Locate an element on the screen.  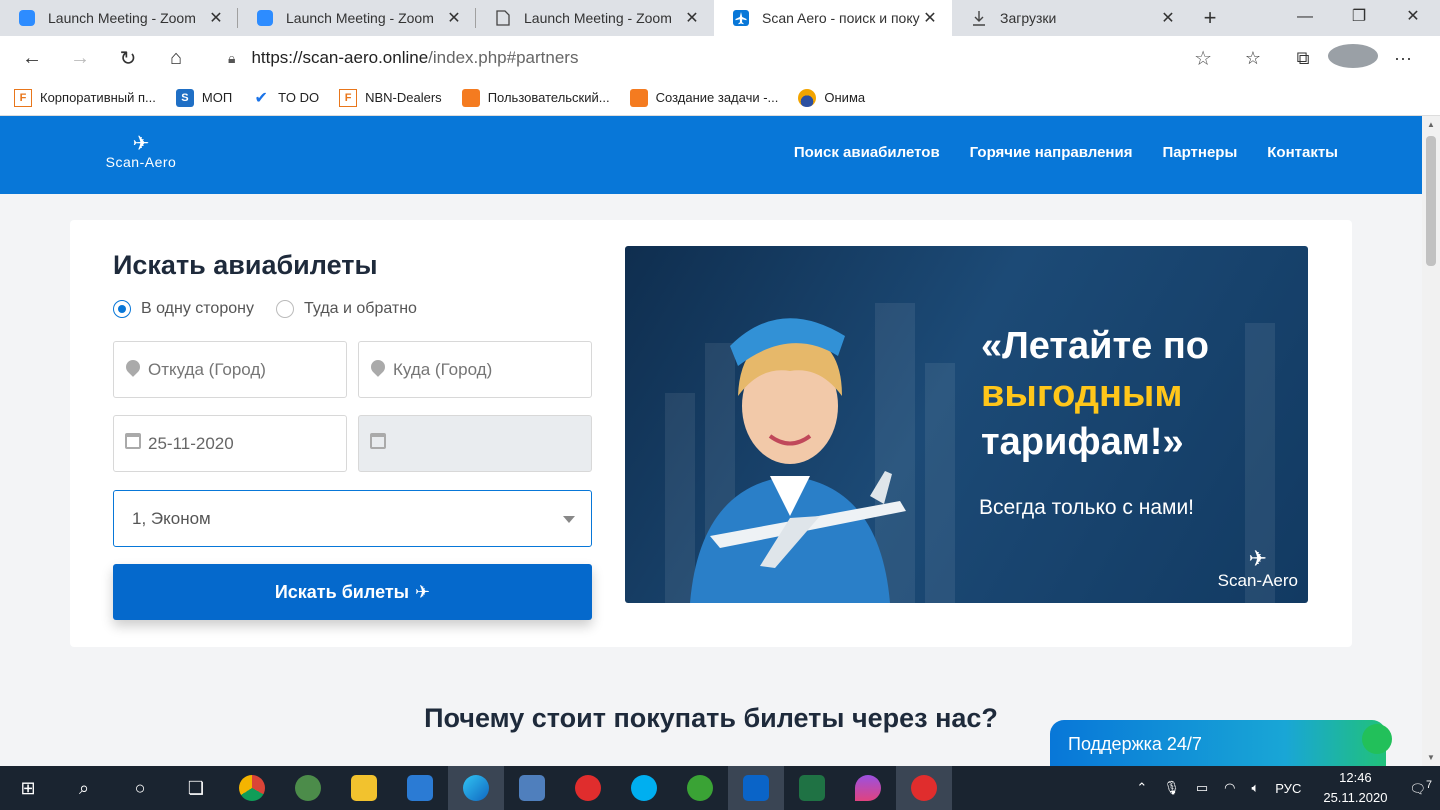
nav-link-hot-destinations: Горячие направления is located at coordinates (1051, 152).